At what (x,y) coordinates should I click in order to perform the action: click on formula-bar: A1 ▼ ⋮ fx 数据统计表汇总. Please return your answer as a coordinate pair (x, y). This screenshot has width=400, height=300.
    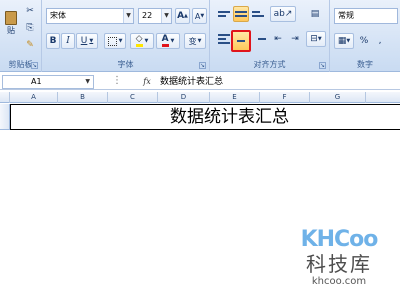
    Looking at the image, I should click on (200, 82).